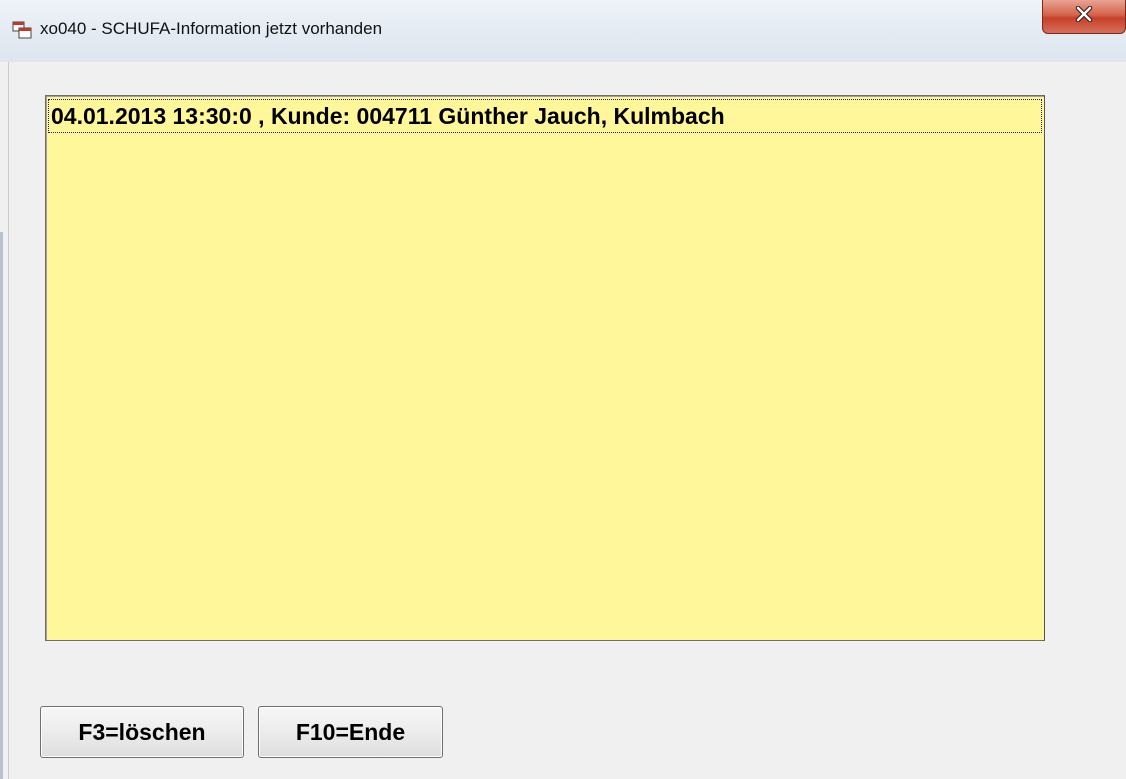 The height and width of the screenshot is (779, 1126). Describe the element at coordinates (142, 732) in the screenshot. I see `delete-button: F3=löschen` at that location.